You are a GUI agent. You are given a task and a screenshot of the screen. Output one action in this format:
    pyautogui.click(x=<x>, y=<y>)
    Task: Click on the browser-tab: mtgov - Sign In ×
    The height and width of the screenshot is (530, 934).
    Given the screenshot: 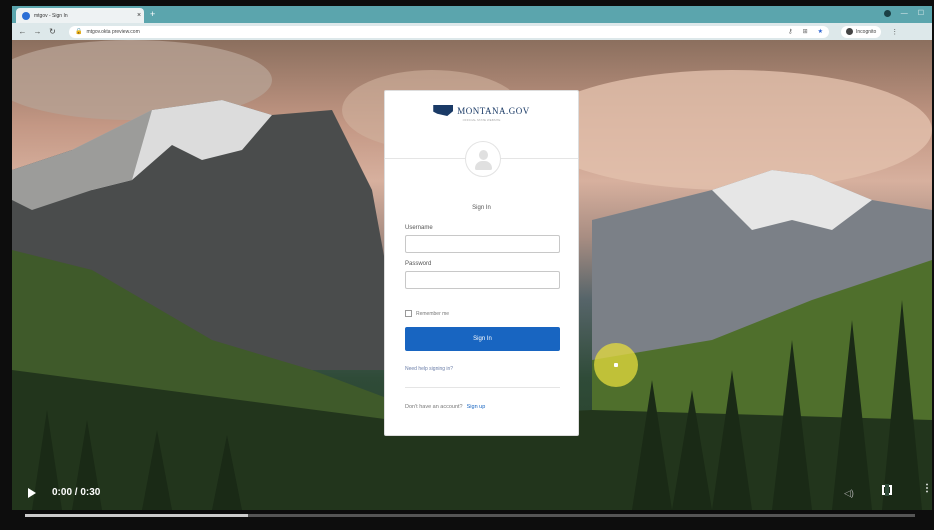 What is the action you would take?
    pyautogui.click(x=80, y=15)
    